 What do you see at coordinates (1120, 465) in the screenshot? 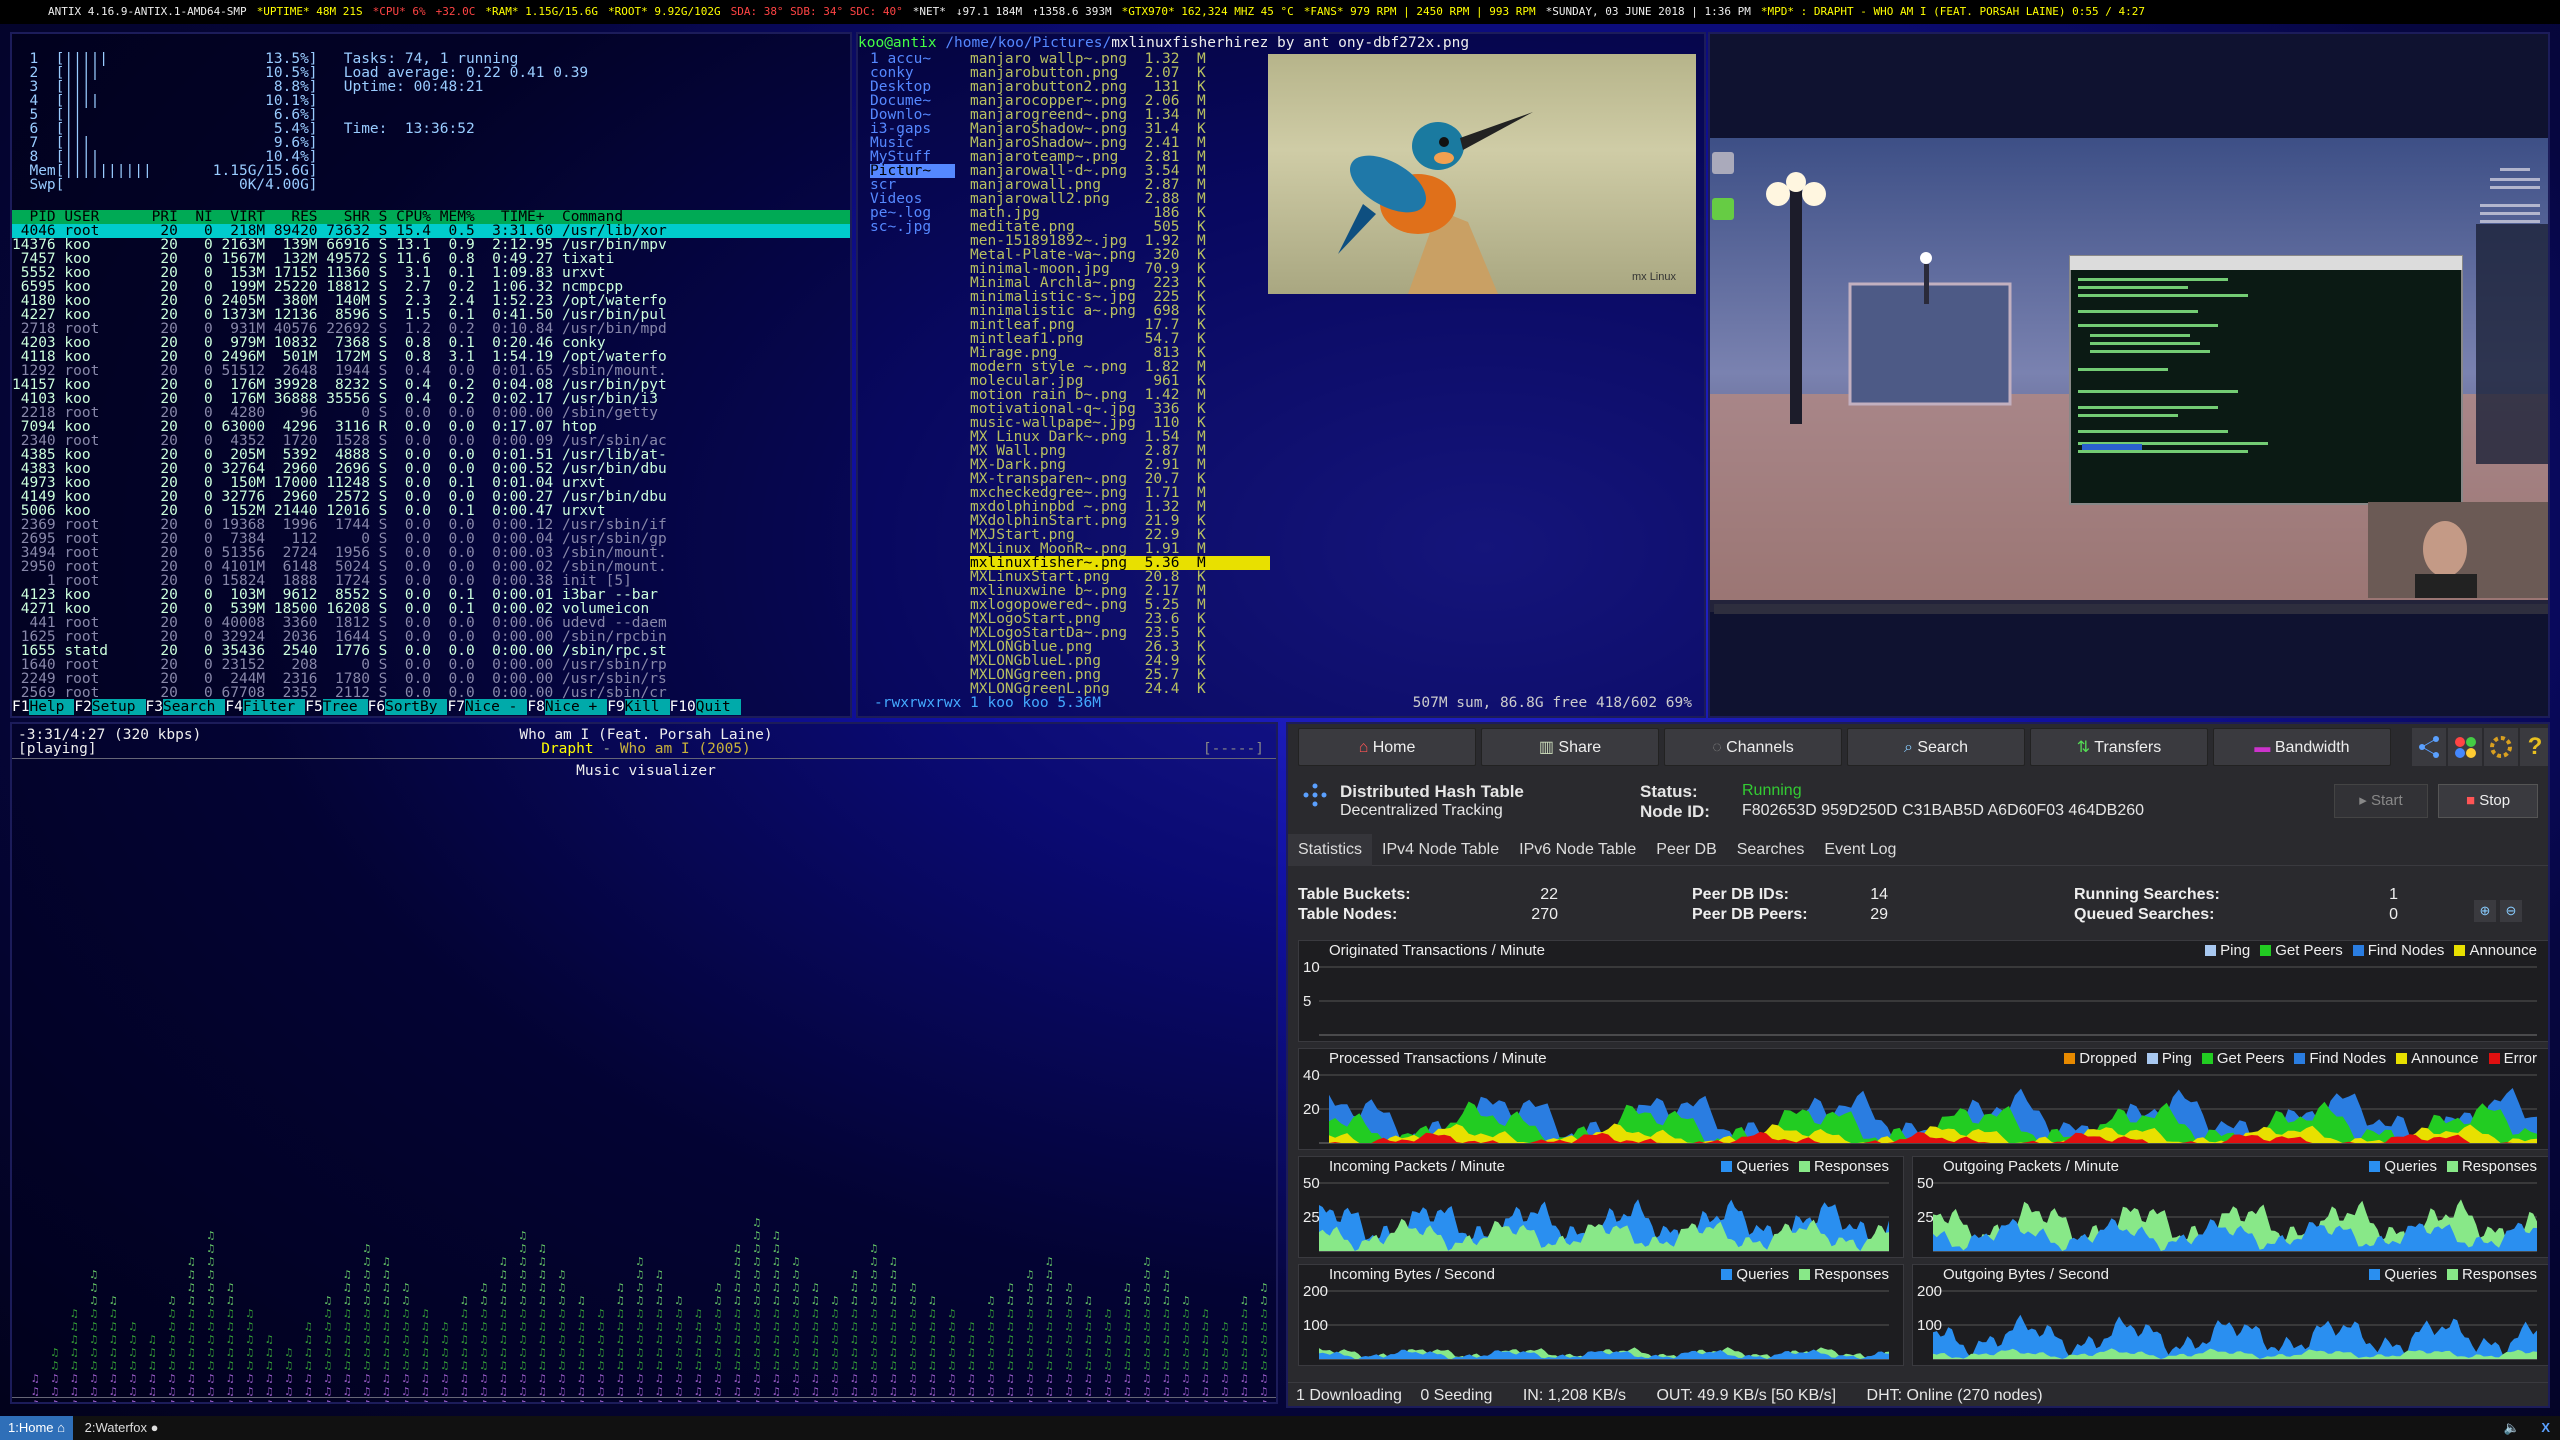
I see `file-item: MX-Dark.png 2.91 M` at bounding box center [1120, 465].